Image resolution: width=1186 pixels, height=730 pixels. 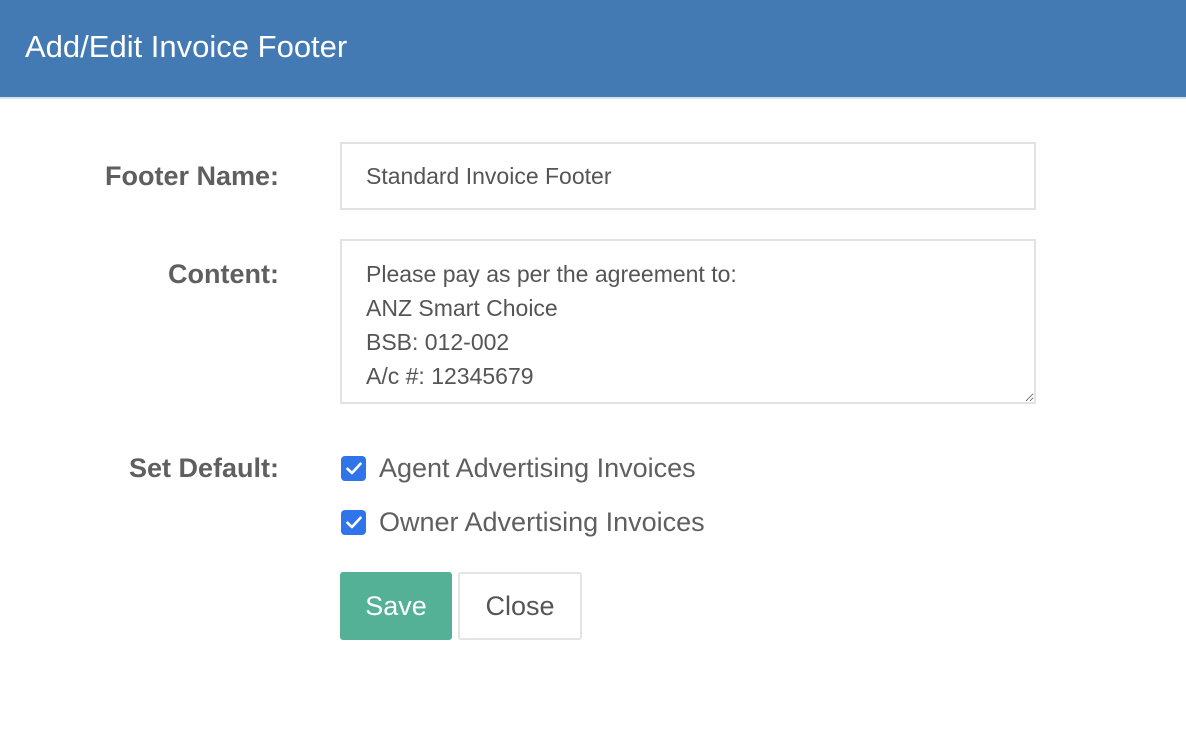 I want to click on agent-advertising-option: Agent Advertising Invoices, so click(x=518, y=468).